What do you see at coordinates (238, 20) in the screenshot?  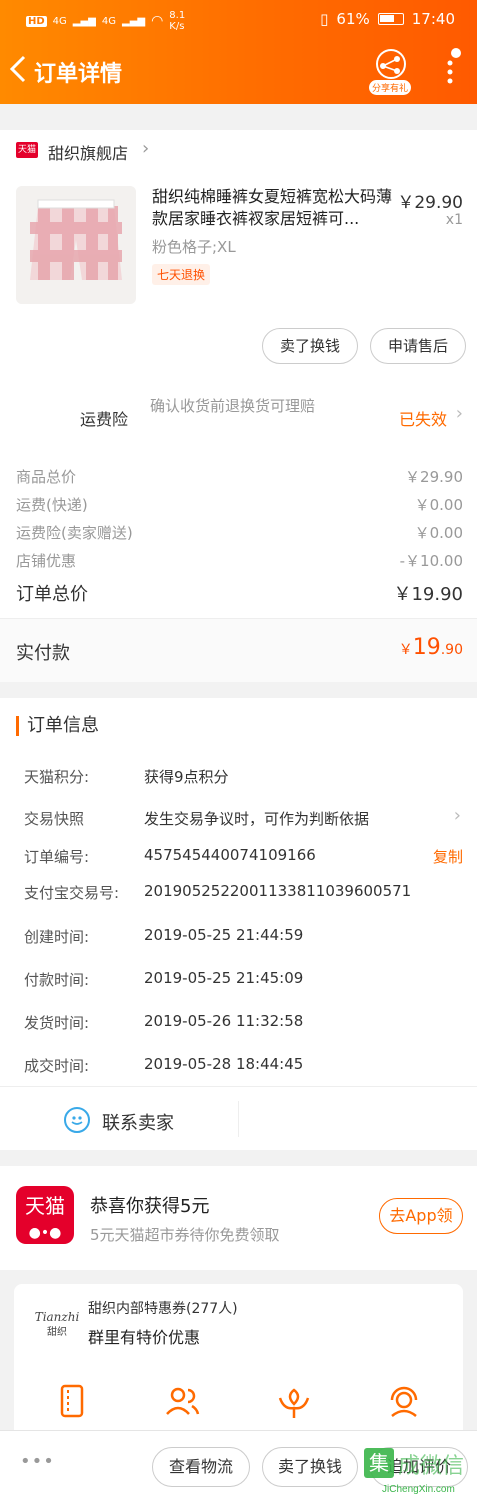 I see `status-bar: HD 4G ▂▄▆ 4G ▂▄▆ ◠ 8.1 K/s ▯ 61% 17:40` at bounding box center [238, 20].